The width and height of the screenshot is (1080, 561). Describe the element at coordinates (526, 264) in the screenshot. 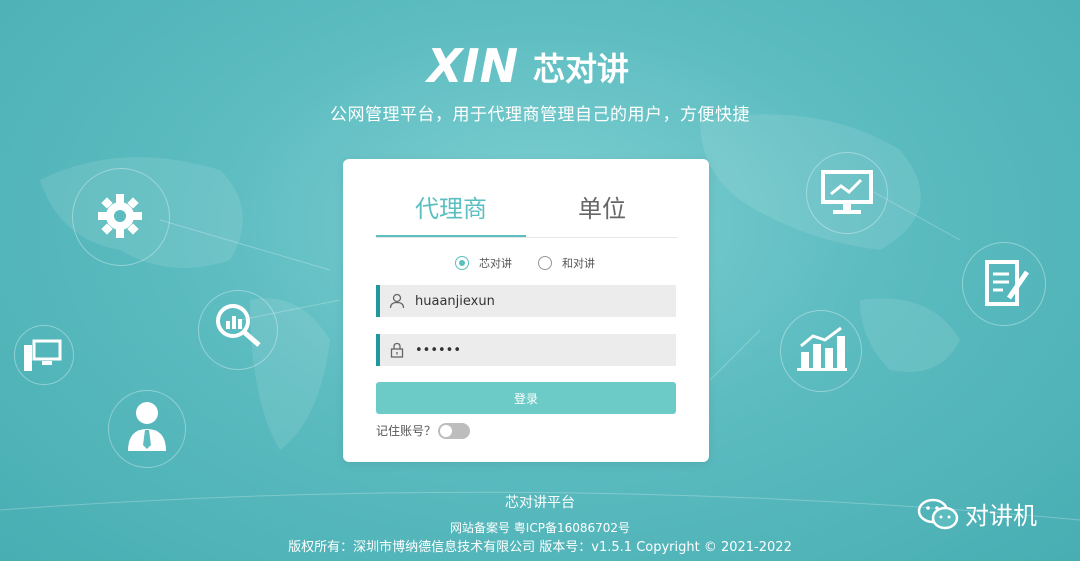

I see `platform-radio-group: 芯对讲 和对讲` at that location.